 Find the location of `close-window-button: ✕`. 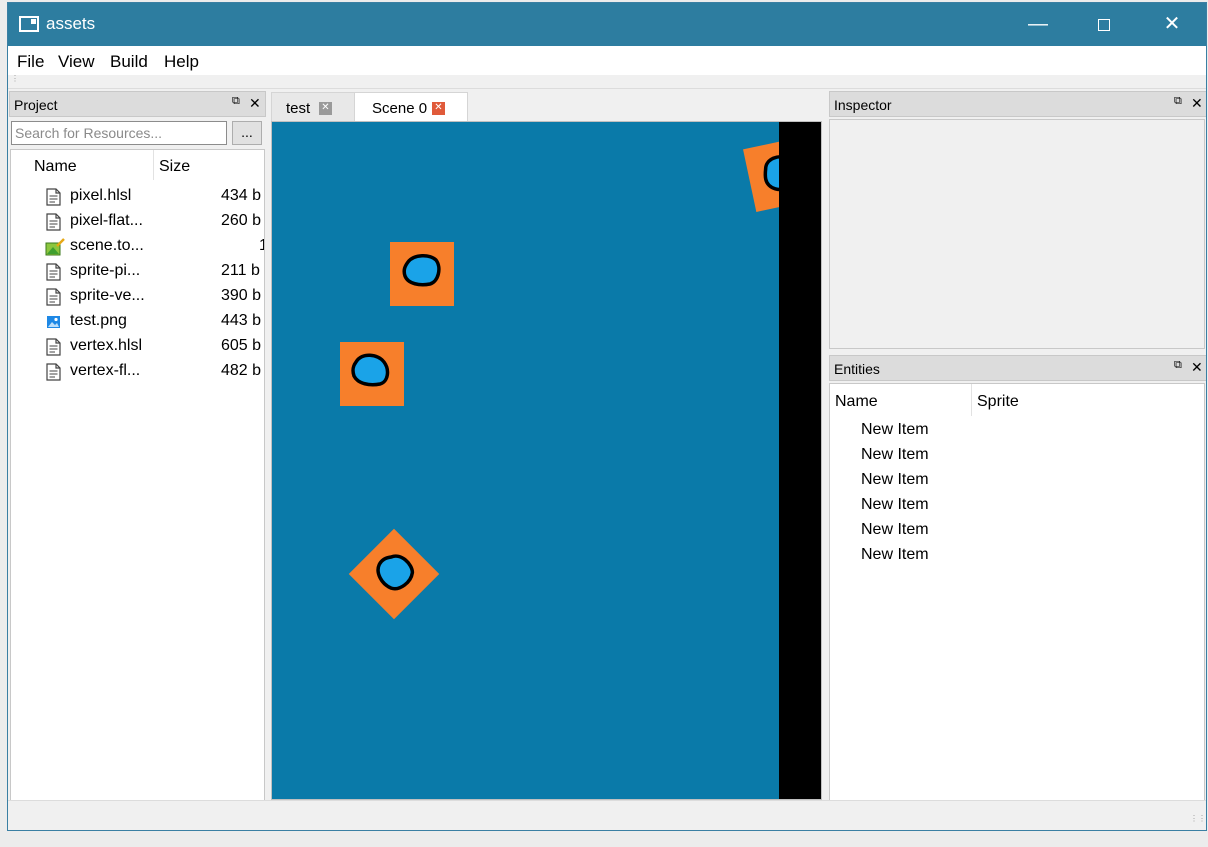

close-window-button: ✕ is located at coordinates (1172, 24).